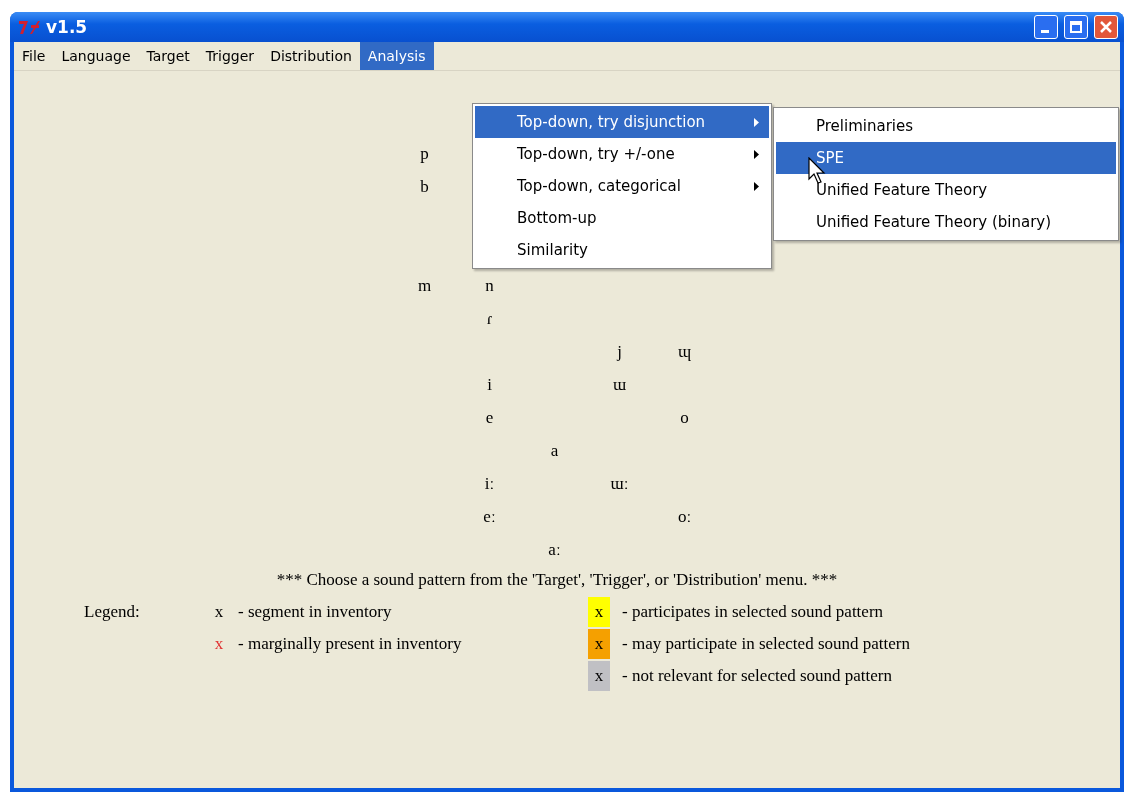  Describe the element at coordinates (168, 56) in the screenshot. I see `menu-item: Target` at that location.